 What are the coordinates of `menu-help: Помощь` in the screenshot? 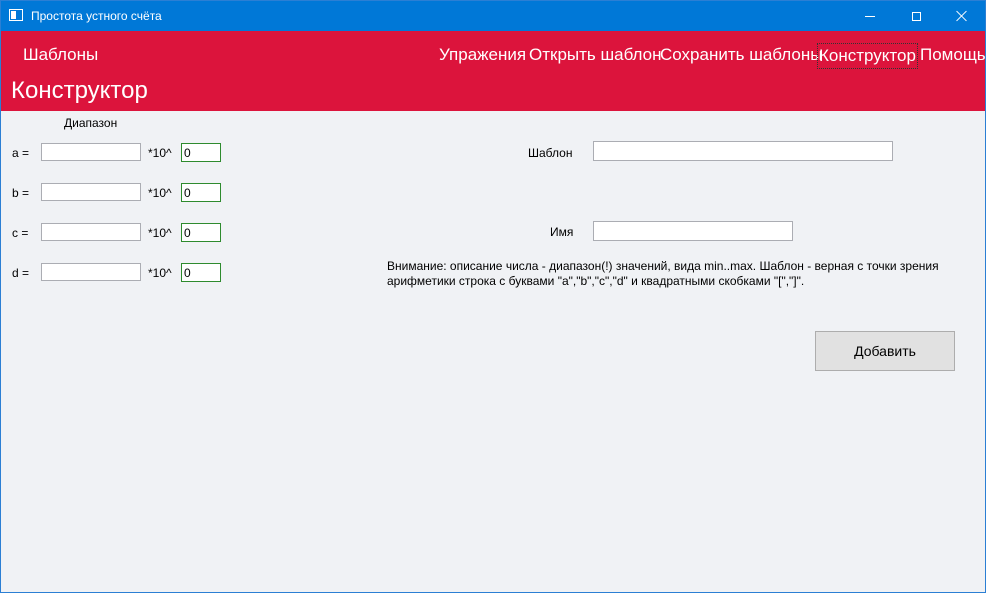 It's located at (951, 55).